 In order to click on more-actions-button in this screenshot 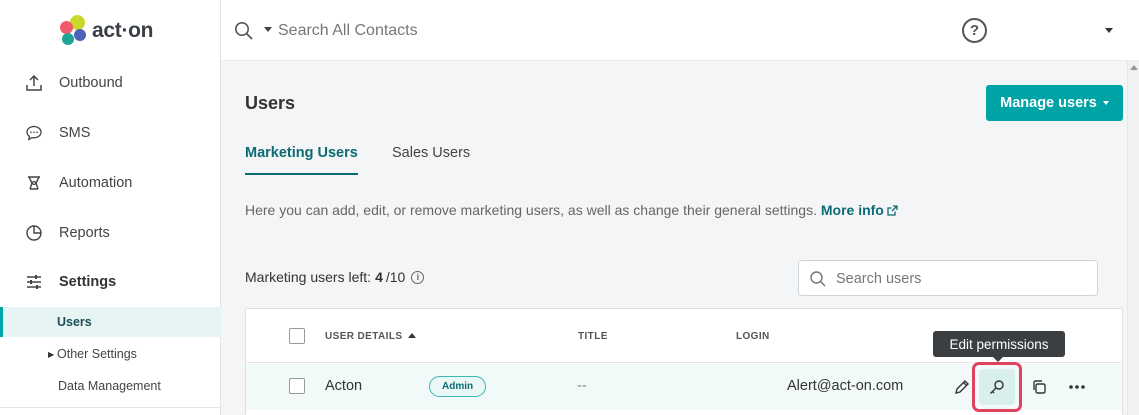, I will do `click(1077, 387)`.